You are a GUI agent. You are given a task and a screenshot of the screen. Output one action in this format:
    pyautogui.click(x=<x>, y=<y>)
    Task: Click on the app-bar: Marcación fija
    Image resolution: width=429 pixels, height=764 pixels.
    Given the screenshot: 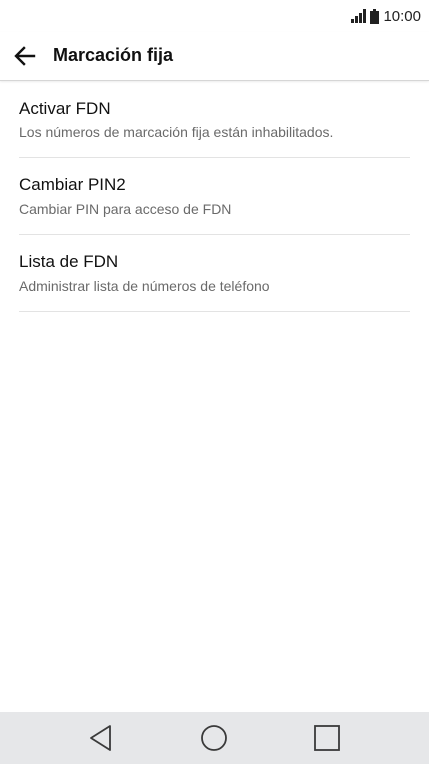 What is the action you would take?
    pyautogui.click(x=214, y=56)
    